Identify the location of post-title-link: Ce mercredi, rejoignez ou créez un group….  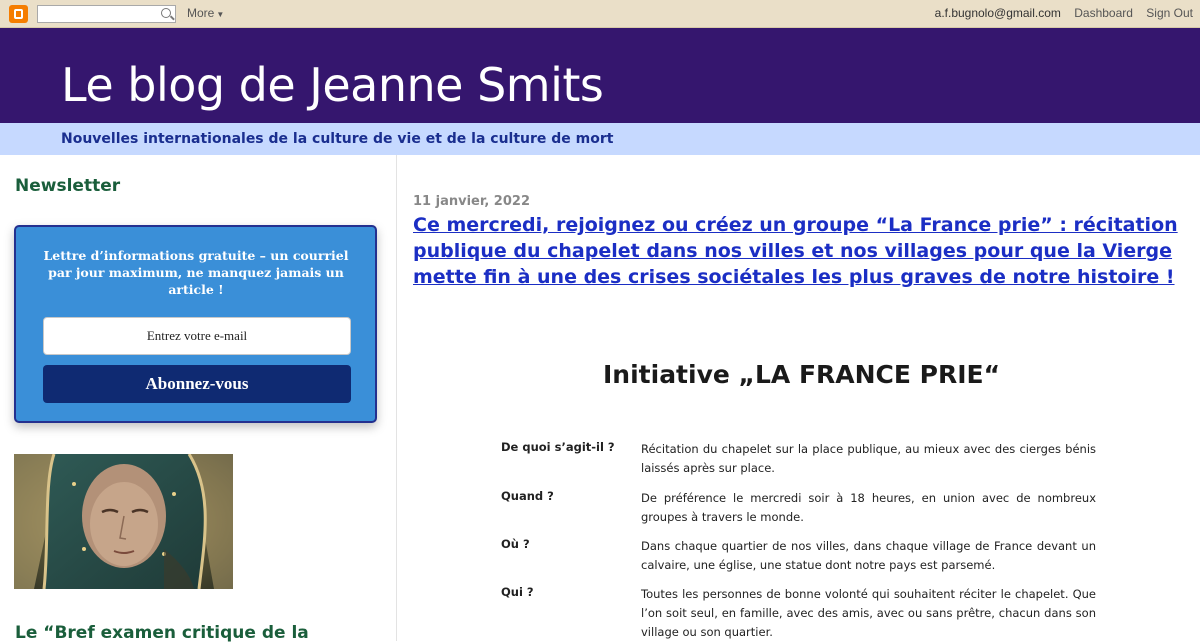
(803, 251).